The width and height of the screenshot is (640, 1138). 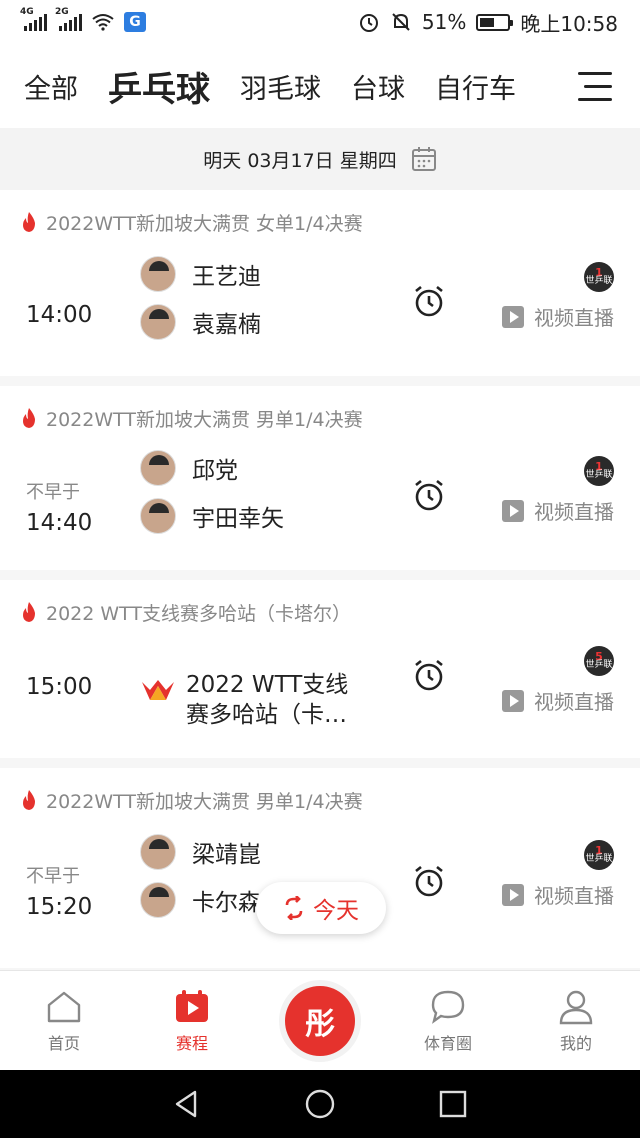 I want to click on today-button: 今天, so click(x=321, y=908).